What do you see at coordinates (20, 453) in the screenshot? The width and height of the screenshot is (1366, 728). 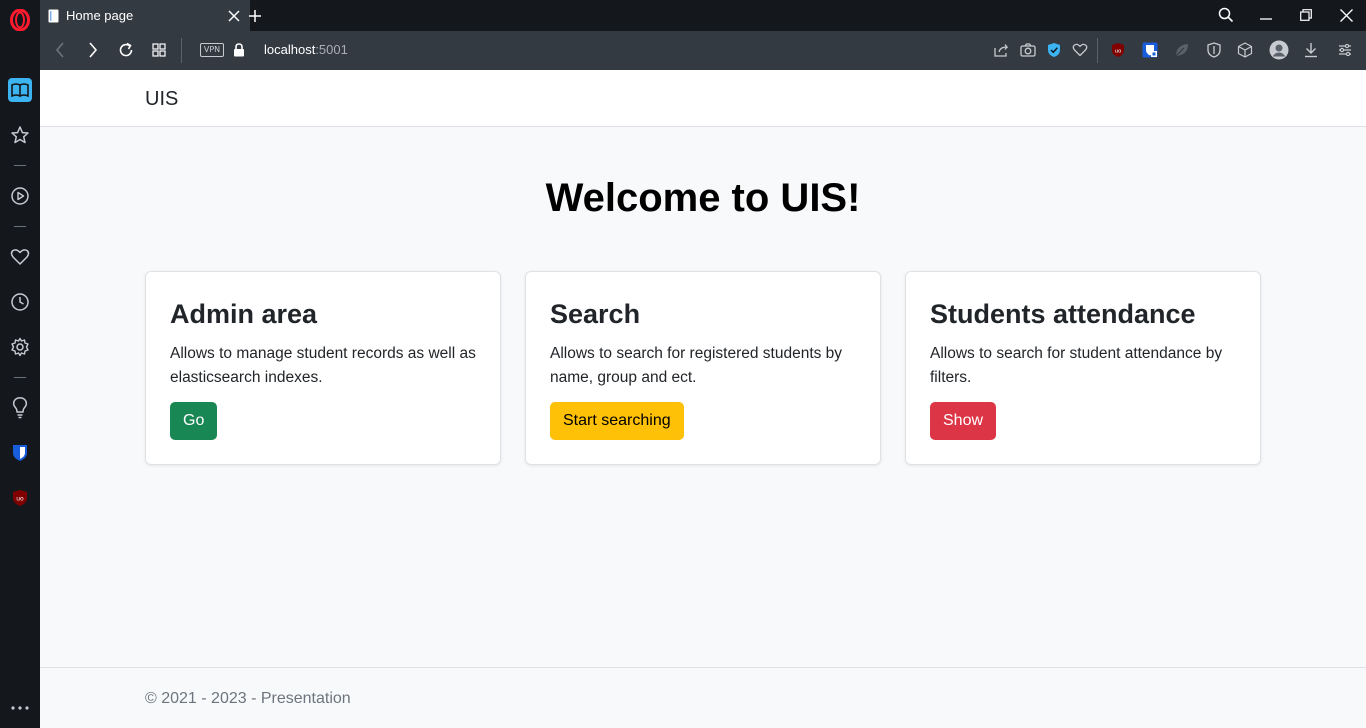 I see `bitwarden-icon` at bounding box center [20, 453].